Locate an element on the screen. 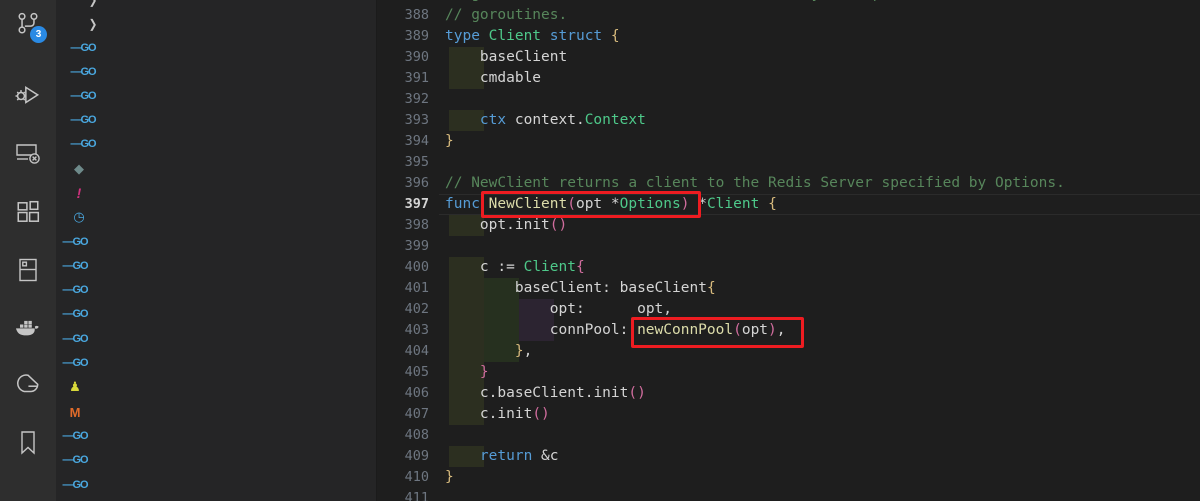 This screenshot has width=1200, height=501. gitignore-icon: ◆ is located at coordinates (79, 168).